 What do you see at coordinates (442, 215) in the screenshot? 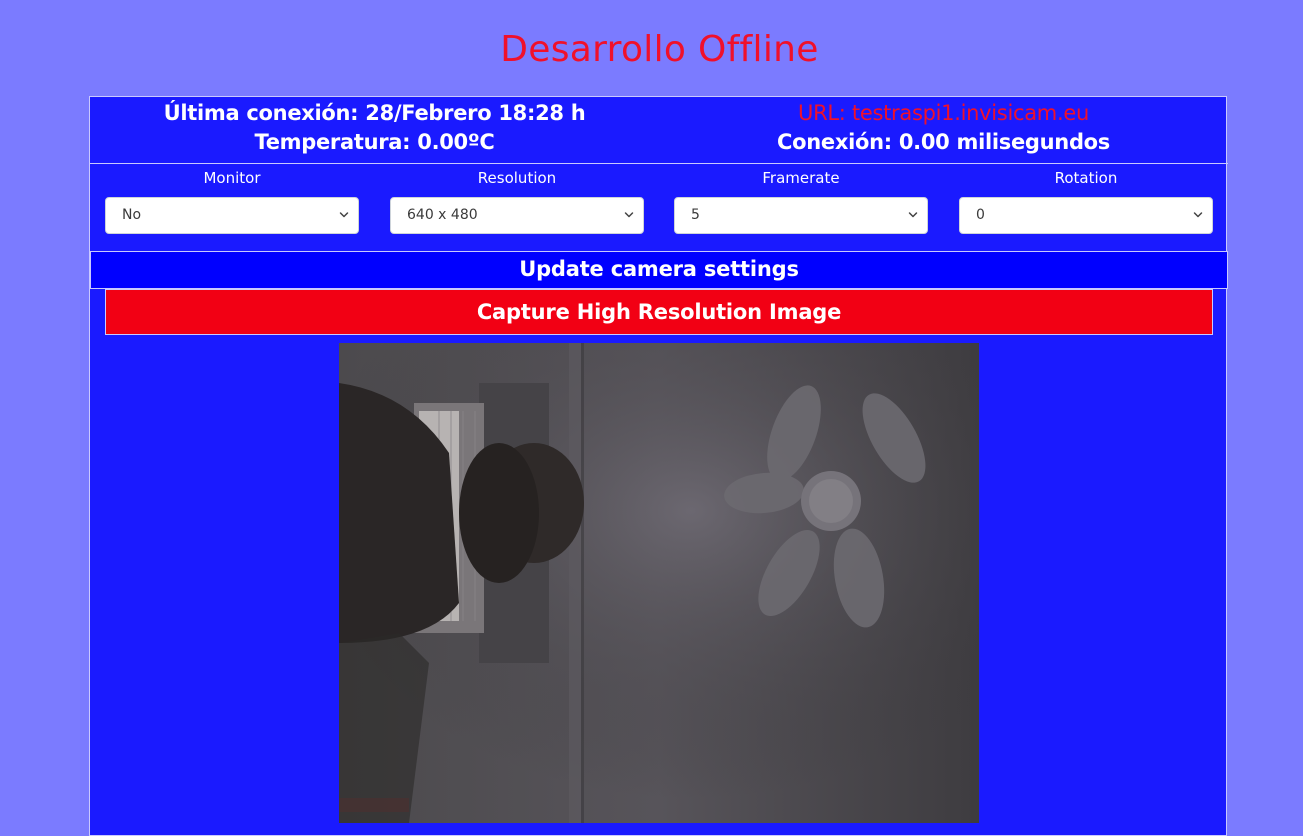
I see `resolution-select-value: 640 x 480` at bounding box center [442, 215].